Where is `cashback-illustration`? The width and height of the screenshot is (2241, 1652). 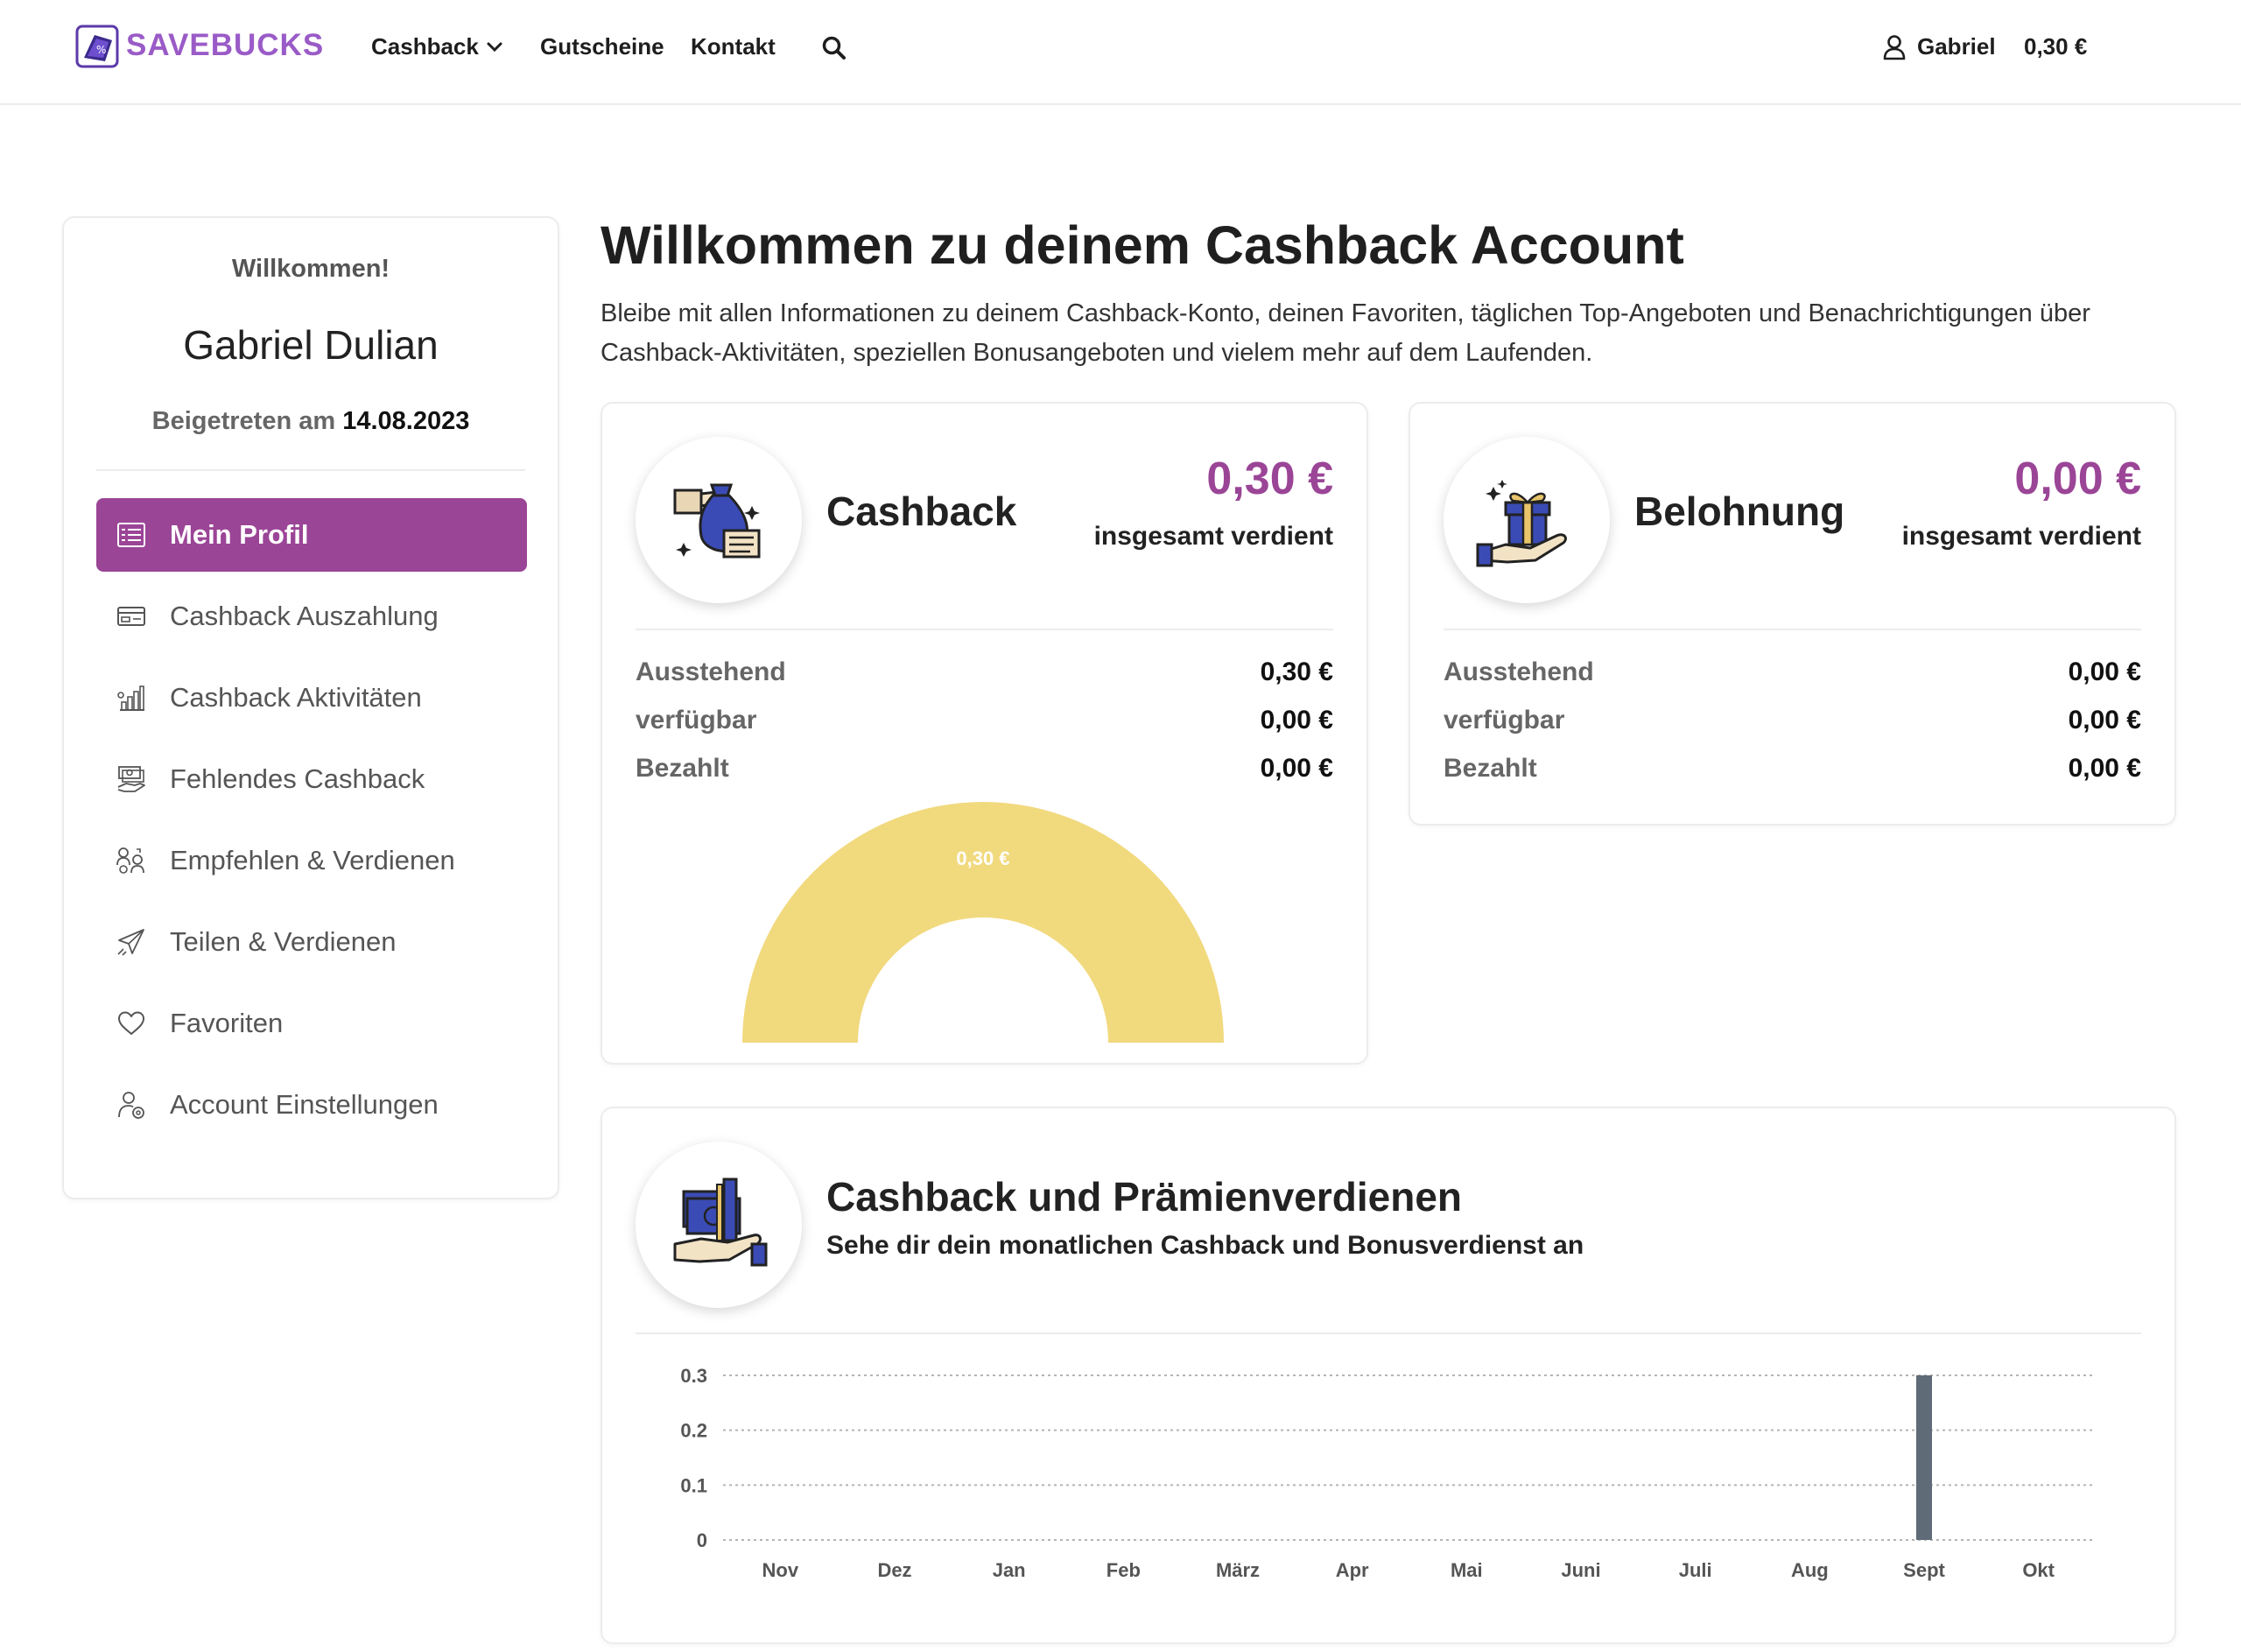 cashback-illustration is located at coordinates (719, 520).